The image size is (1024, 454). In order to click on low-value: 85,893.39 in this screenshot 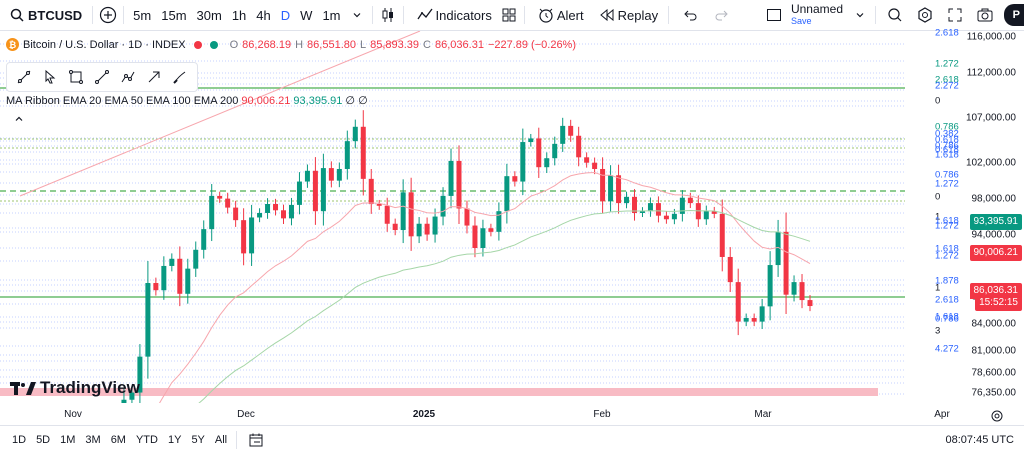, I will do `click(395, 44)`.